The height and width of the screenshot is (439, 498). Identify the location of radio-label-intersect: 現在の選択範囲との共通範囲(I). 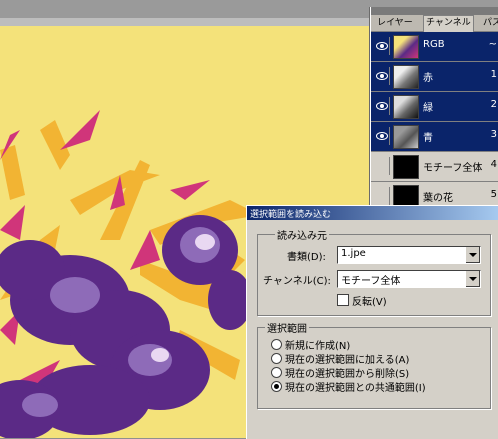
(355, 388).